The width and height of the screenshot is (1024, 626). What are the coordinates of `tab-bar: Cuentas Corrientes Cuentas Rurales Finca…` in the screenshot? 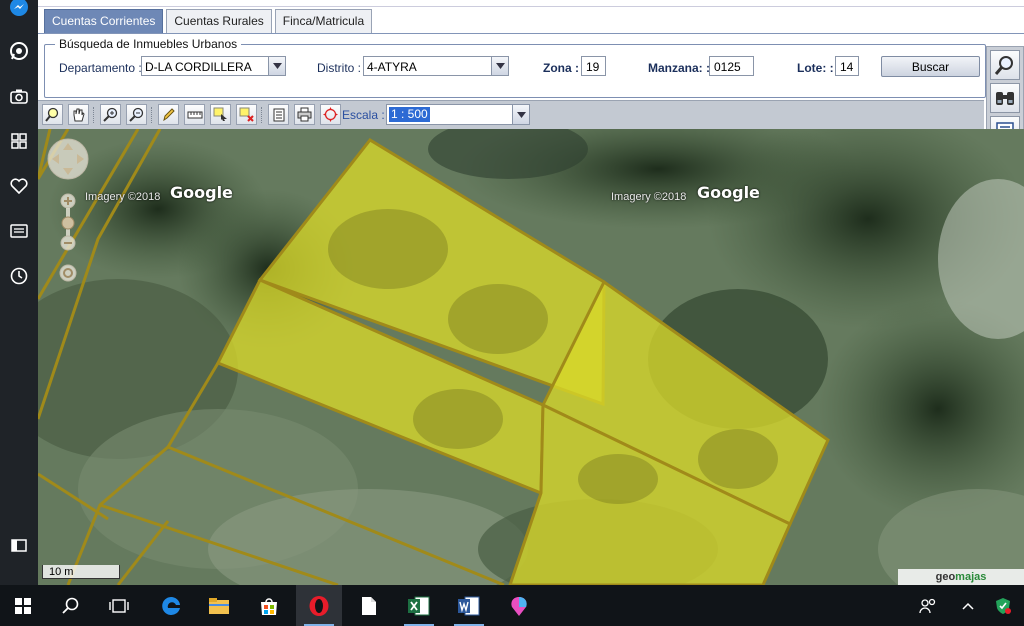 It's located at (209, 21).